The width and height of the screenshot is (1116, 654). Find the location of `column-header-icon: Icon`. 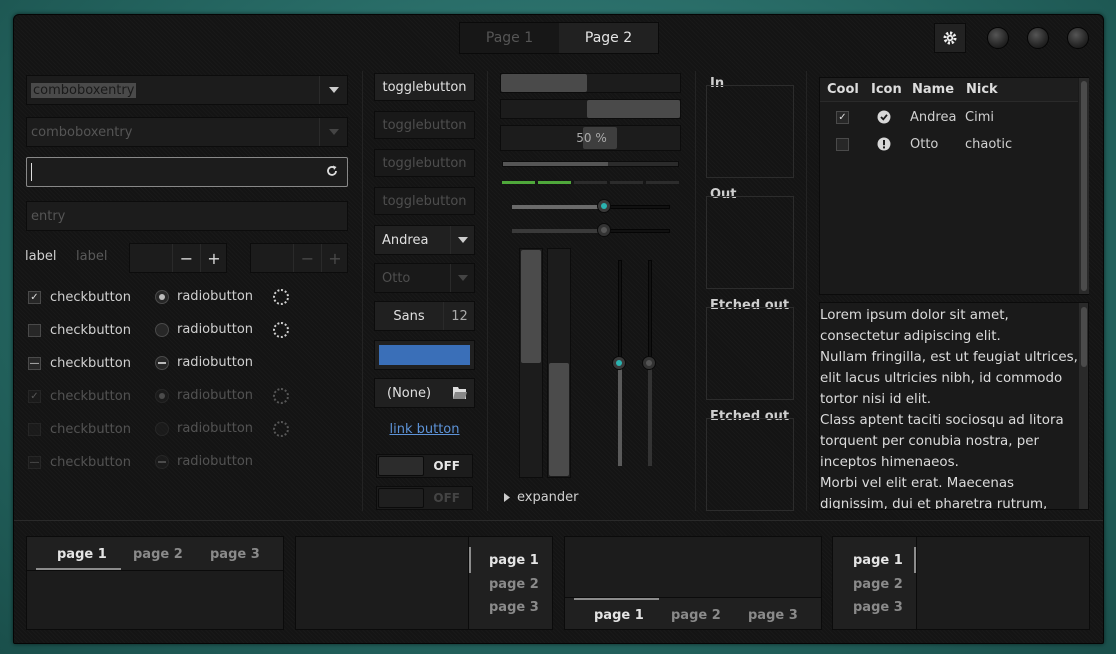

column-header-icon: Icon is located at coordinates (886, 89).